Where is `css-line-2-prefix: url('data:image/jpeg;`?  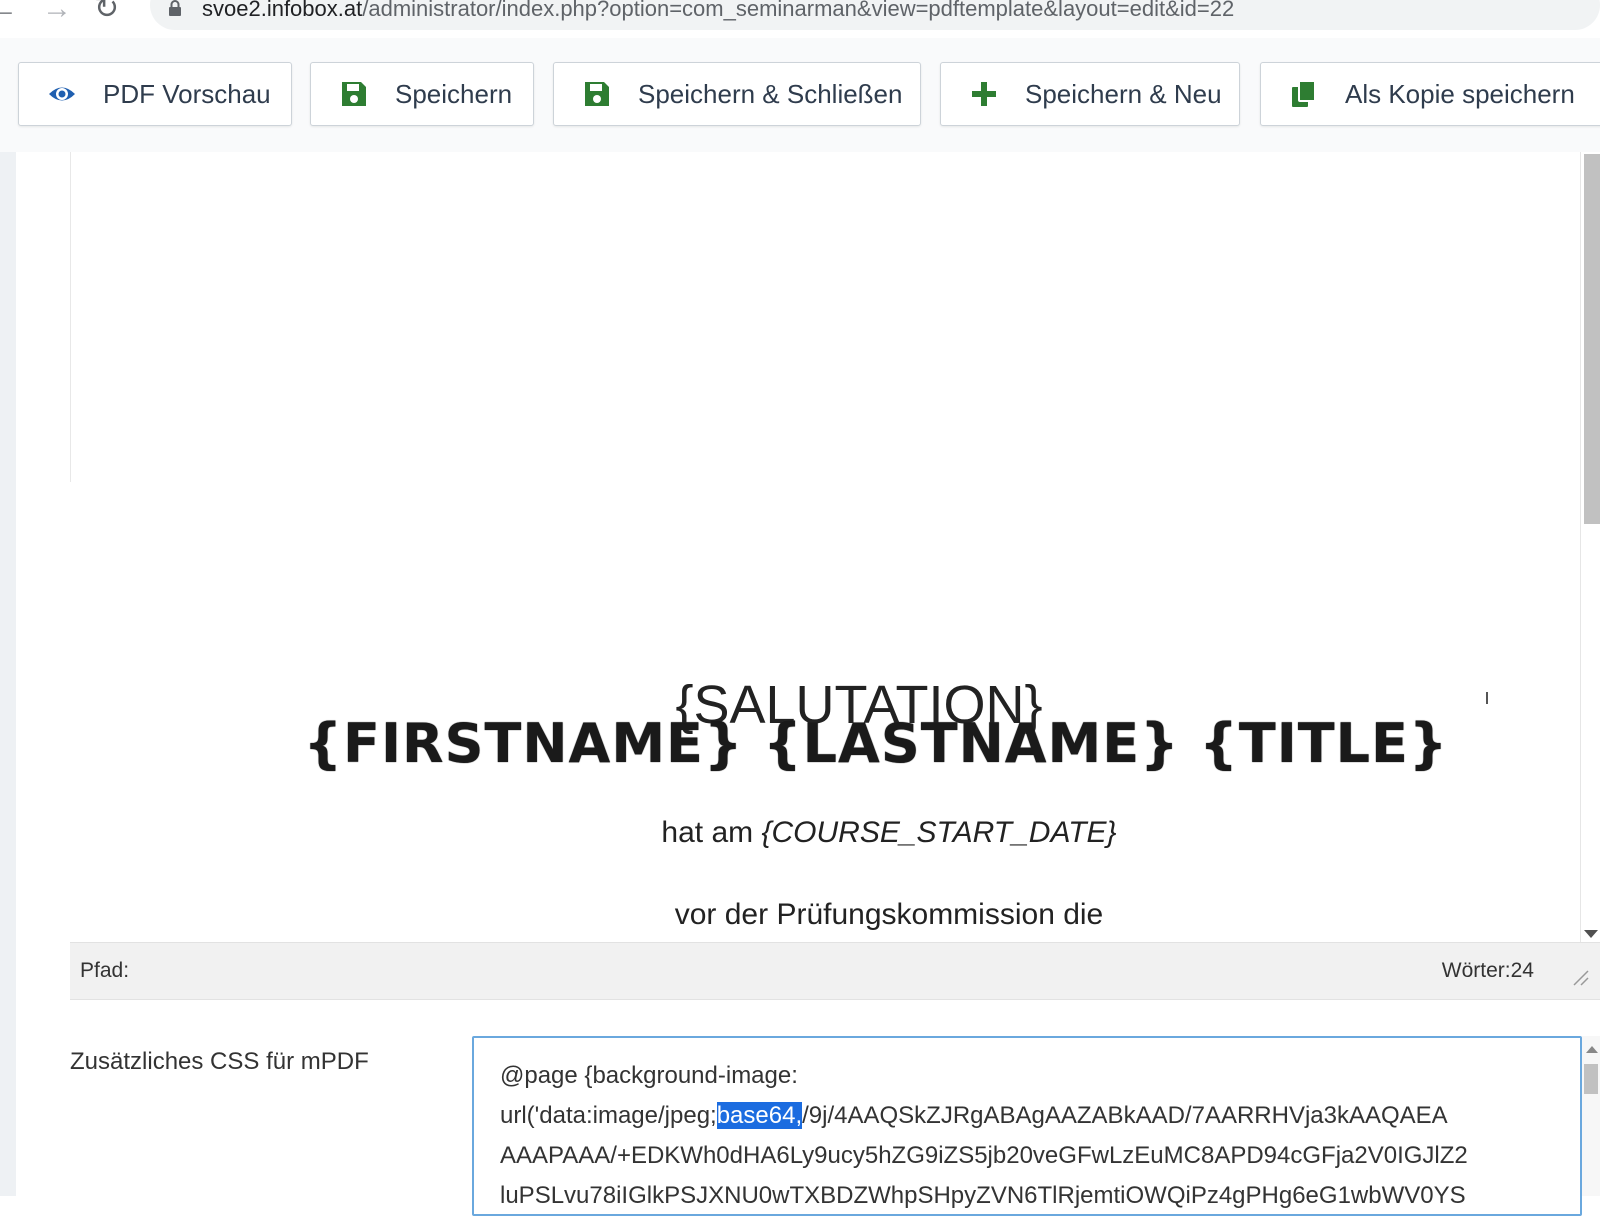
css-line-2-prefix: url('data:image/jpeg; is located at coordinates (608, 1115).